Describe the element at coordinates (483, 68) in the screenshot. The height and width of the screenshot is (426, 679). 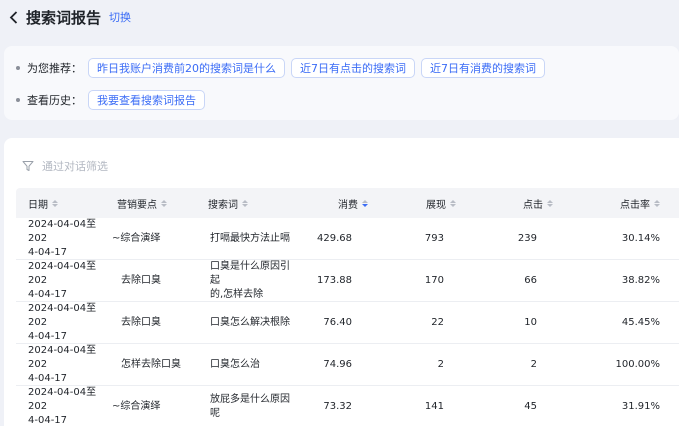
I see `recommend-chip-7day-cost: 近7日有消费的搜索词` at that location.